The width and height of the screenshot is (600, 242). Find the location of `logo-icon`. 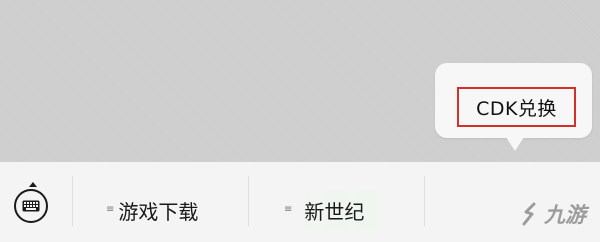

logo-icon is located at coordinates (529, 214).